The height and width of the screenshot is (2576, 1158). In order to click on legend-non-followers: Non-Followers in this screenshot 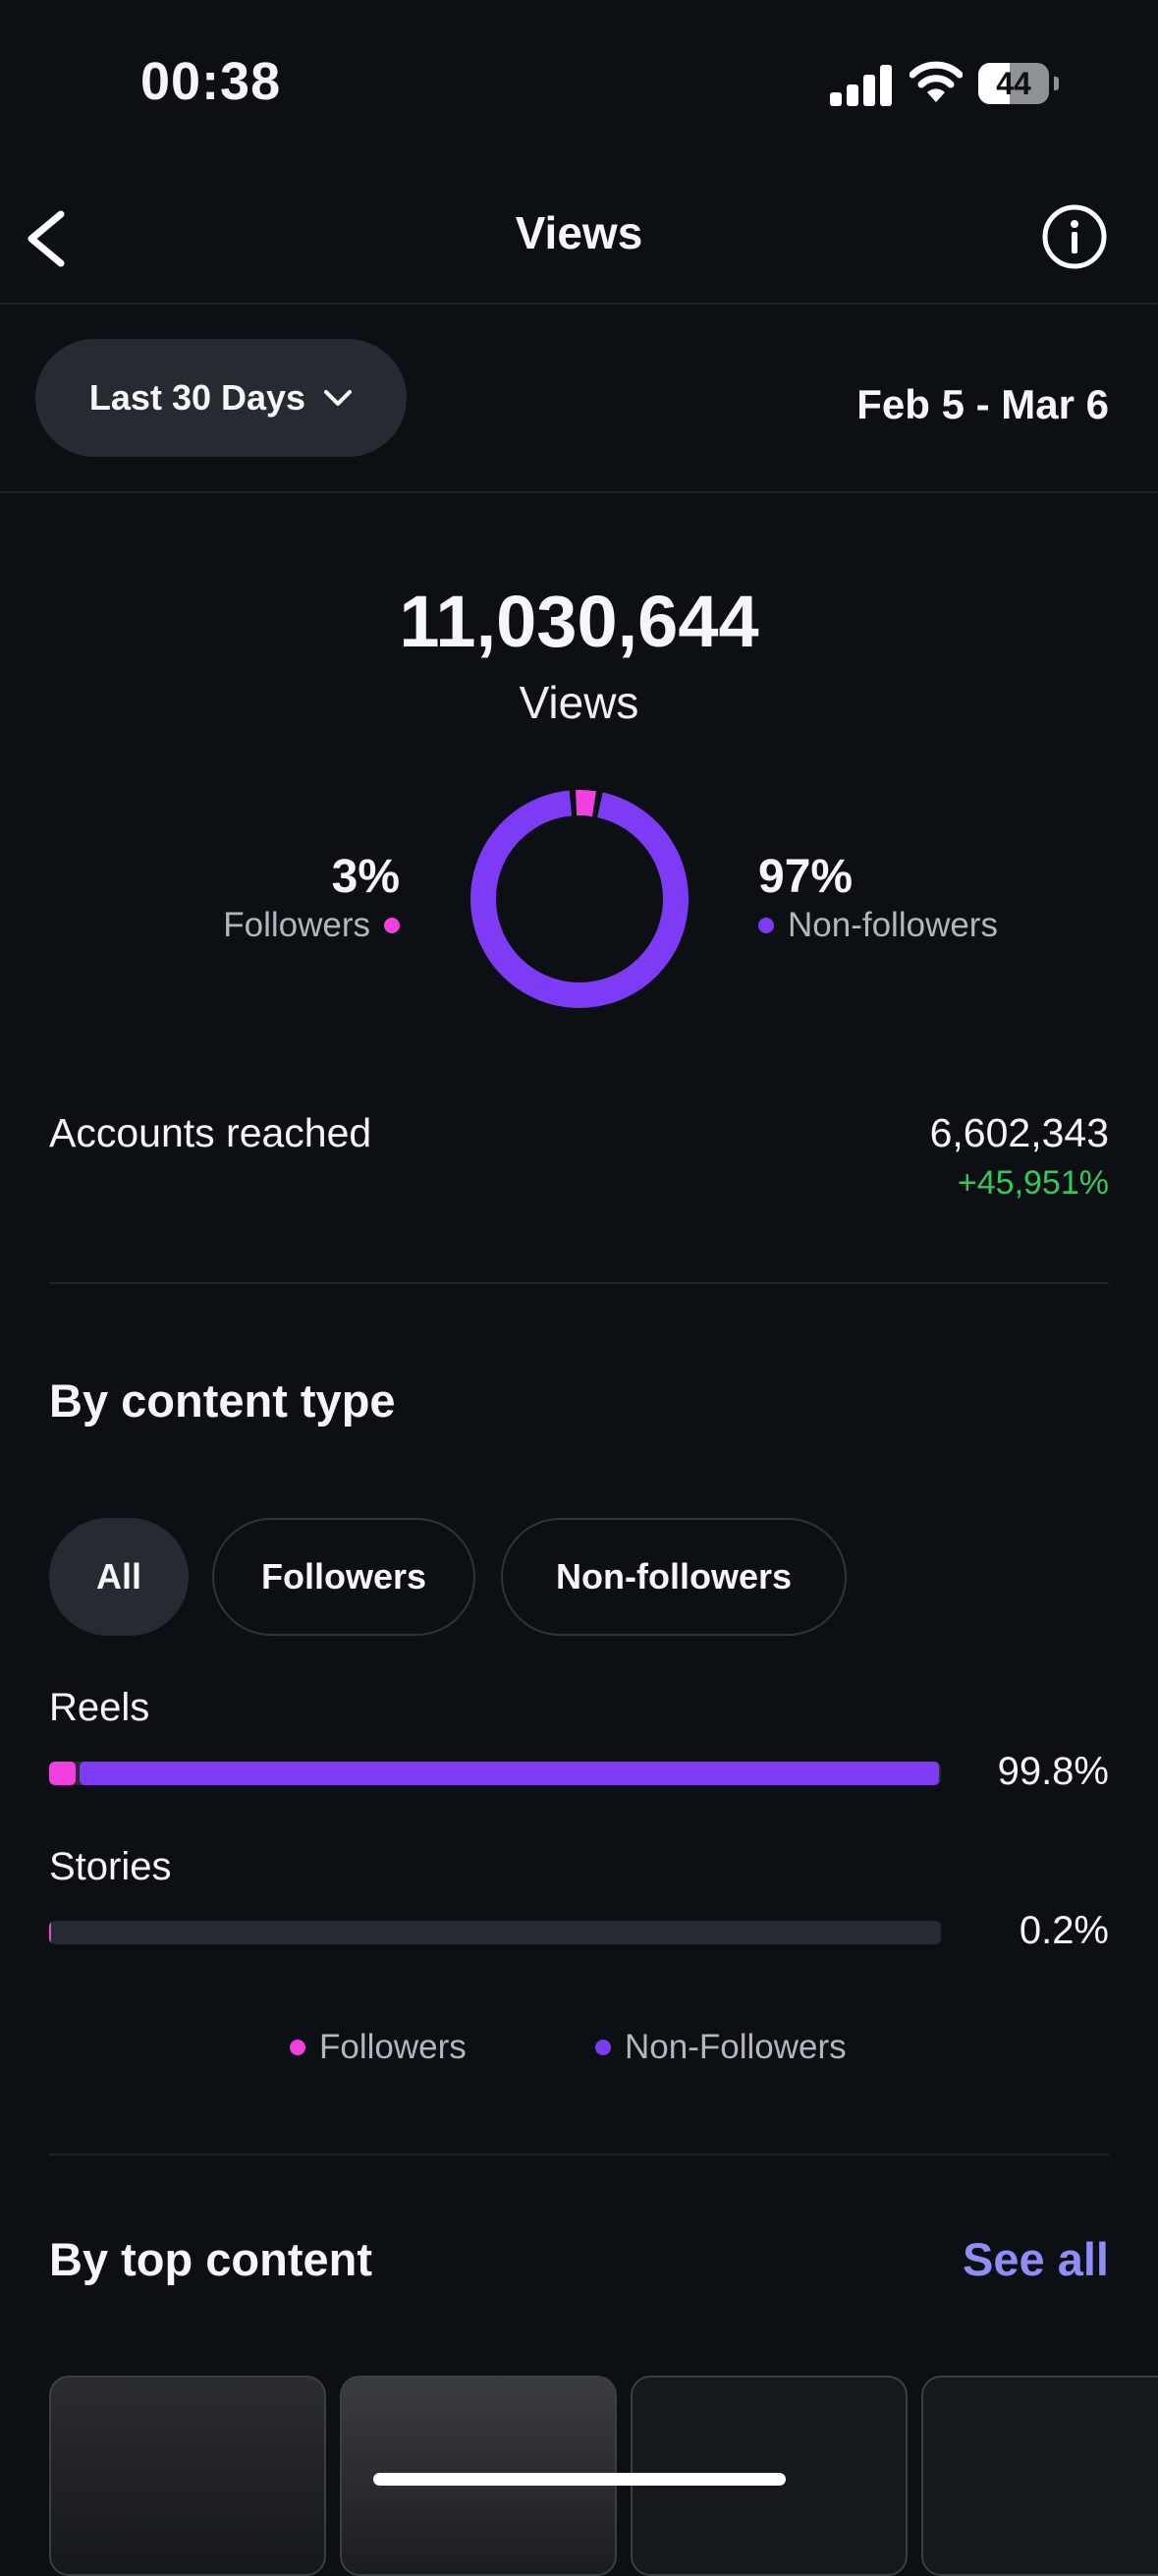, I will do `click(721, 2047)`.